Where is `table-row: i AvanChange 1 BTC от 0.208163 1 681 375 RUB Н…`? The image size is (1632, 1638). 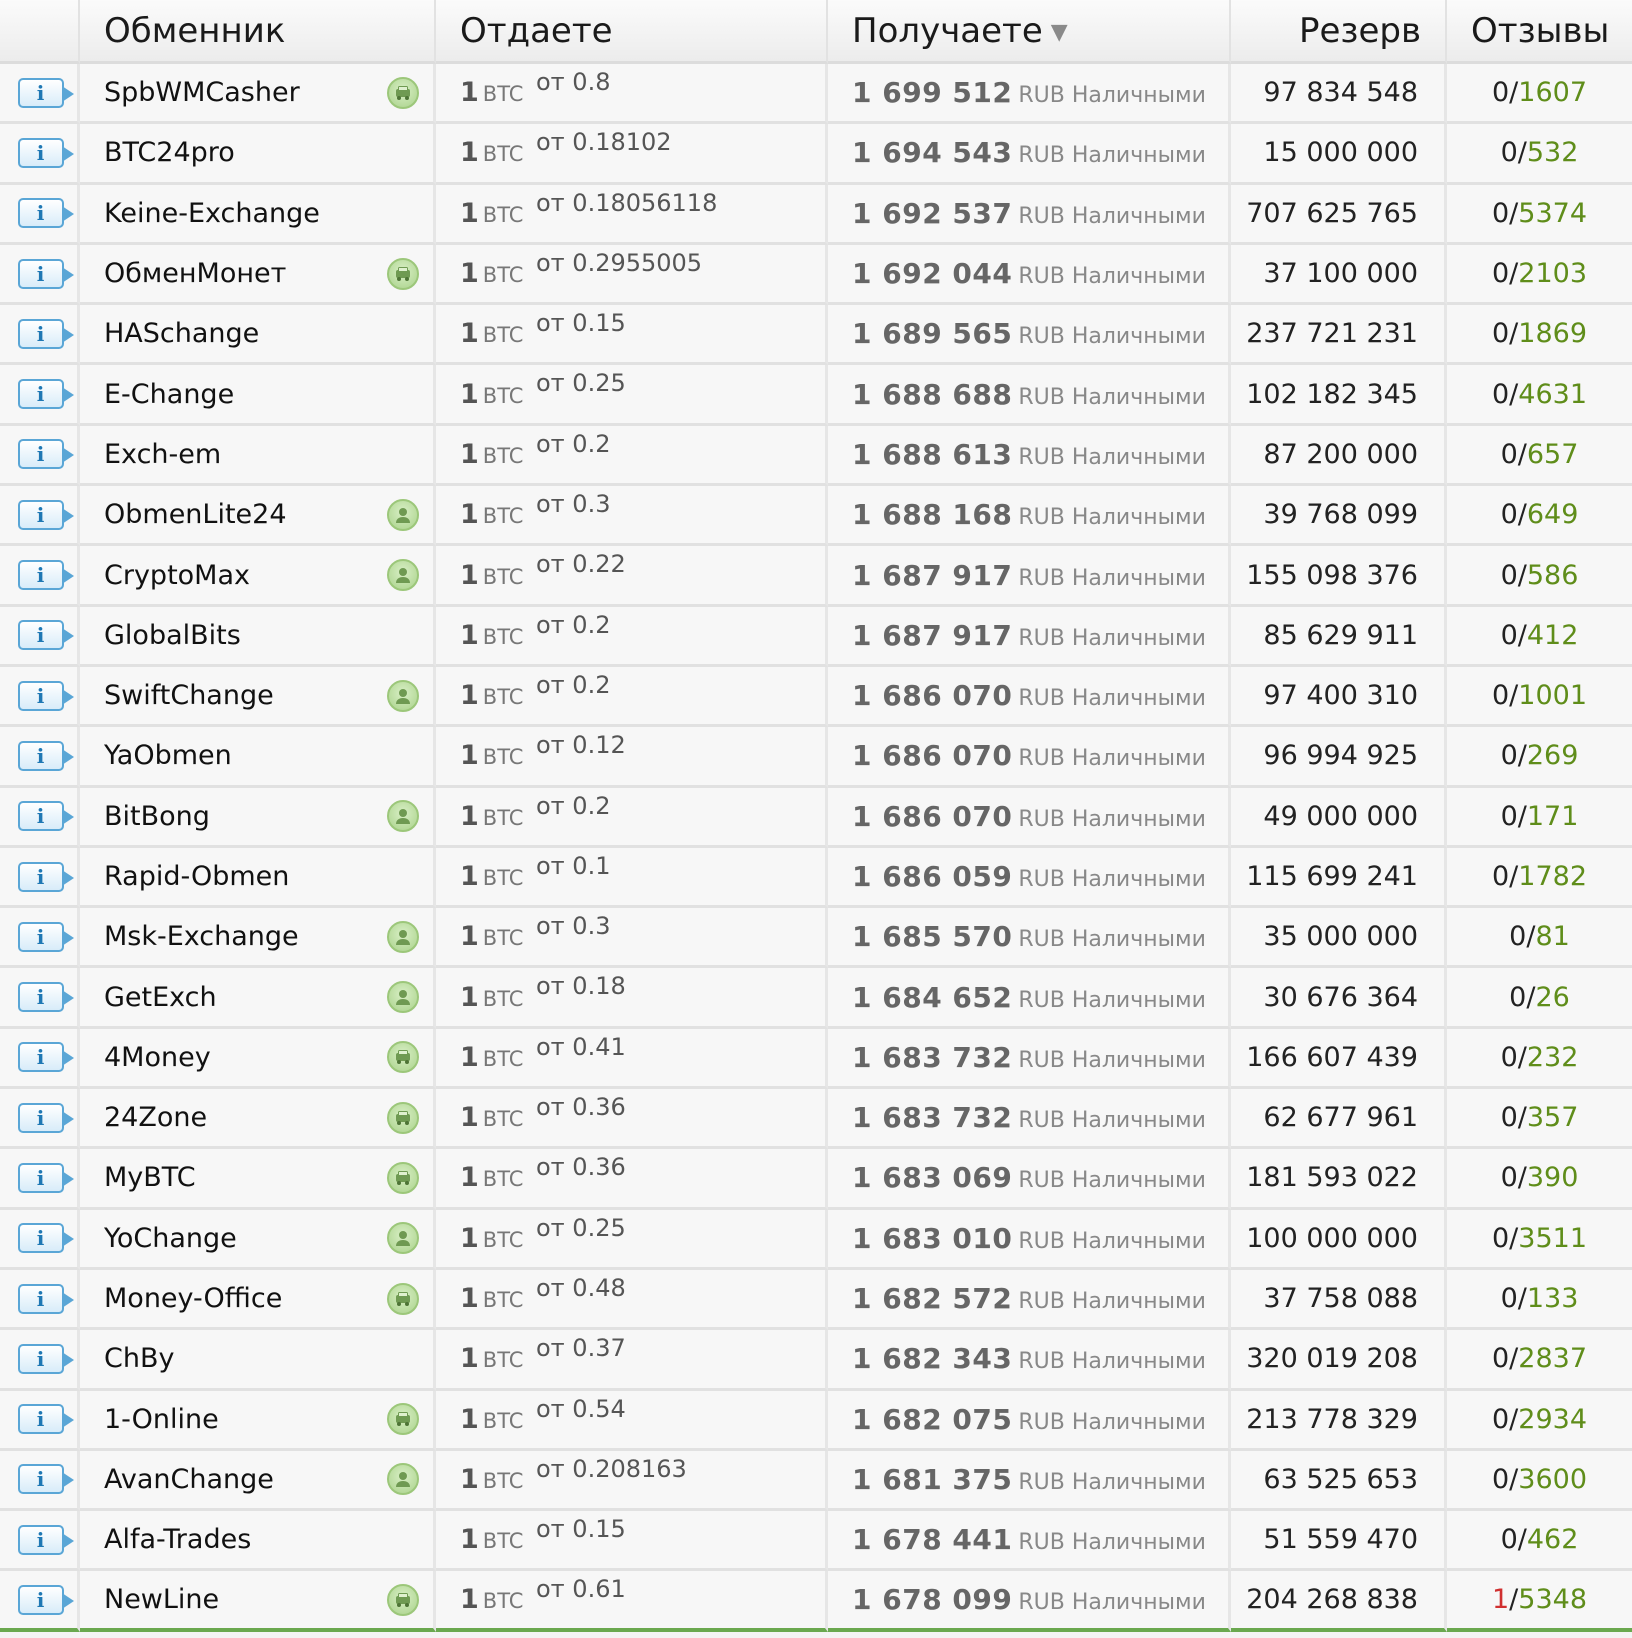
table-row: i AvanChange 1 BTC от 0.208163 1 681 375 RUB Н… is located at coordinates (816, 1481).